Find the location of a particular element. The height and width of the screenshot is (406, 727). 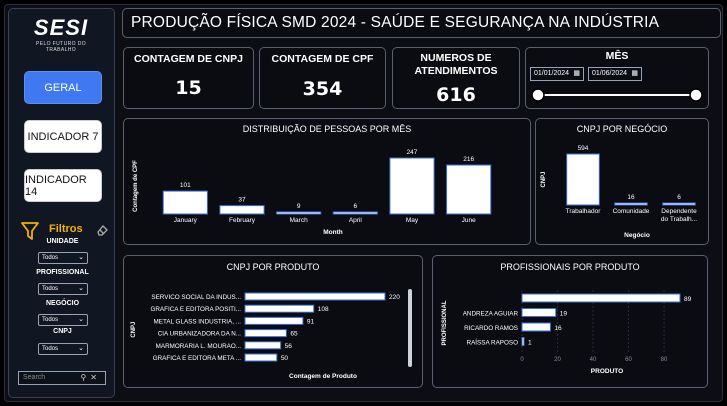

filter-unidade-select: Todos ⌄ is located at coordinates (63, 258).